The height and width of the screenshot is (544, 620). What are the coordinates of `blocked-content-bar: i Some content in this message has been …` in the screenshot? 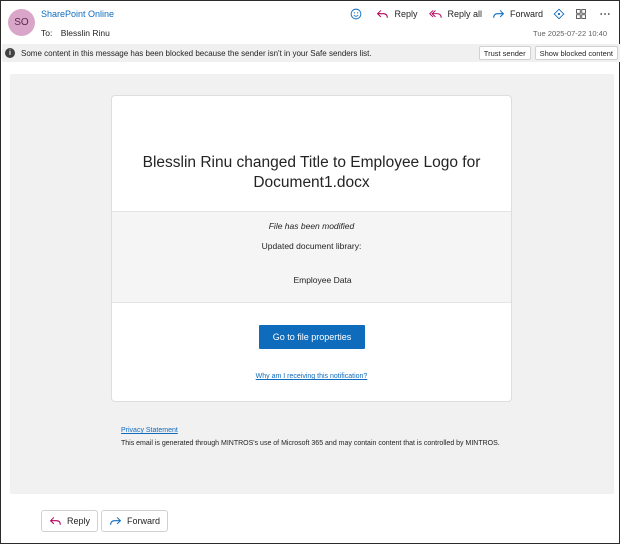 It's located at (311, 53).